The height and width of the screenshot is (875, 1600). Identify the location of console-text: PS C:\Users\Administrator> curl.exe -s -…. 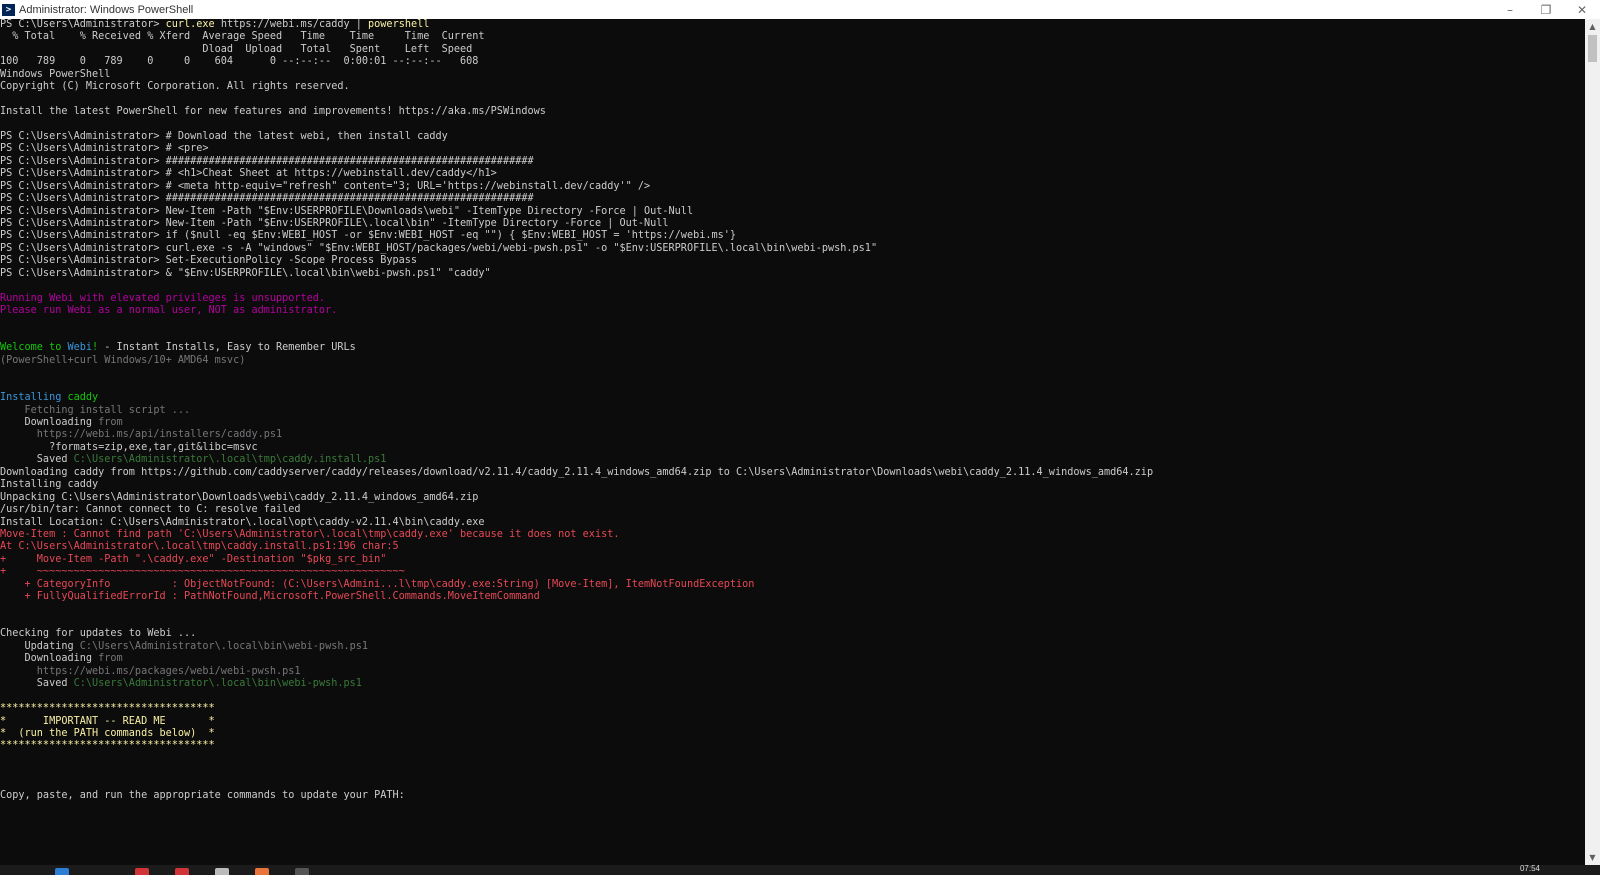
(439, 248).